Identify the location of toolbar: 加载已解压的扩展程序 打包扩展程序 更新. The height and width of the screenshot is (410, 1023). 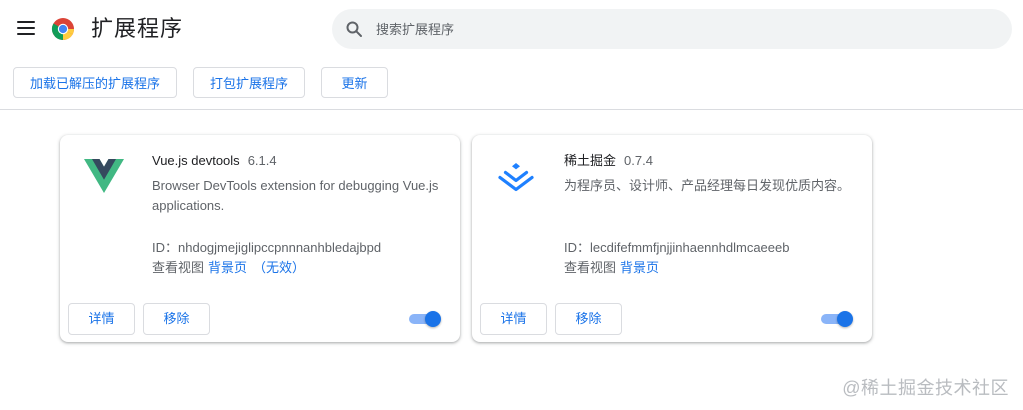
(511, 88).